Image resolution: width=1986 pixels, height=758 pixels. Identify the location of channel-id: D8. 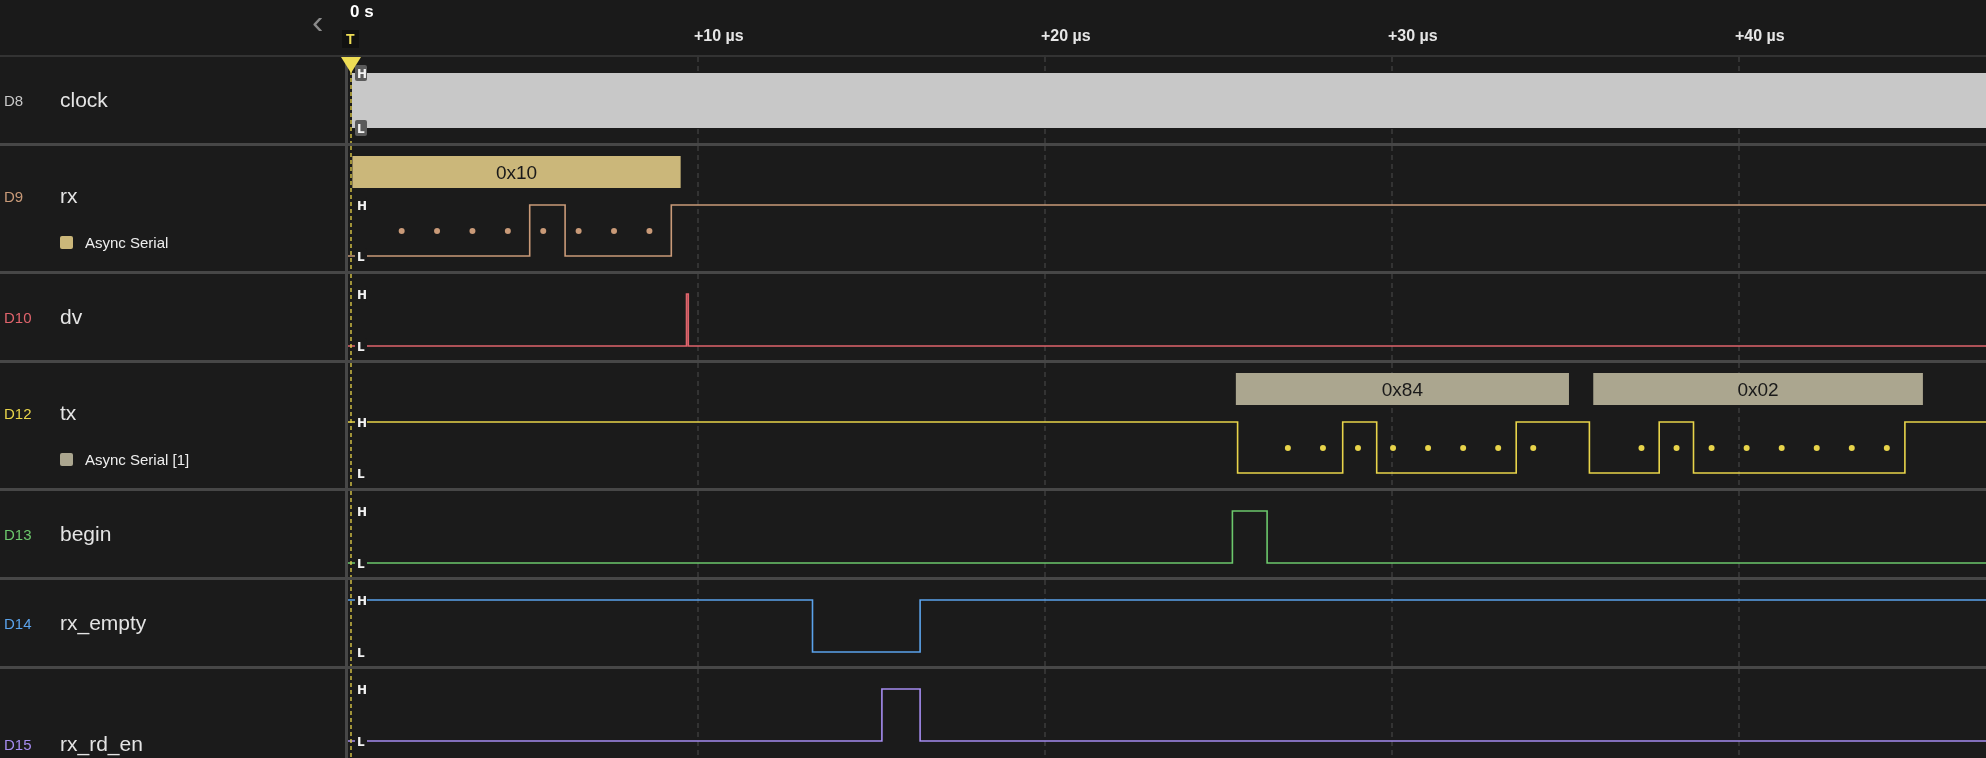
(14, 100).